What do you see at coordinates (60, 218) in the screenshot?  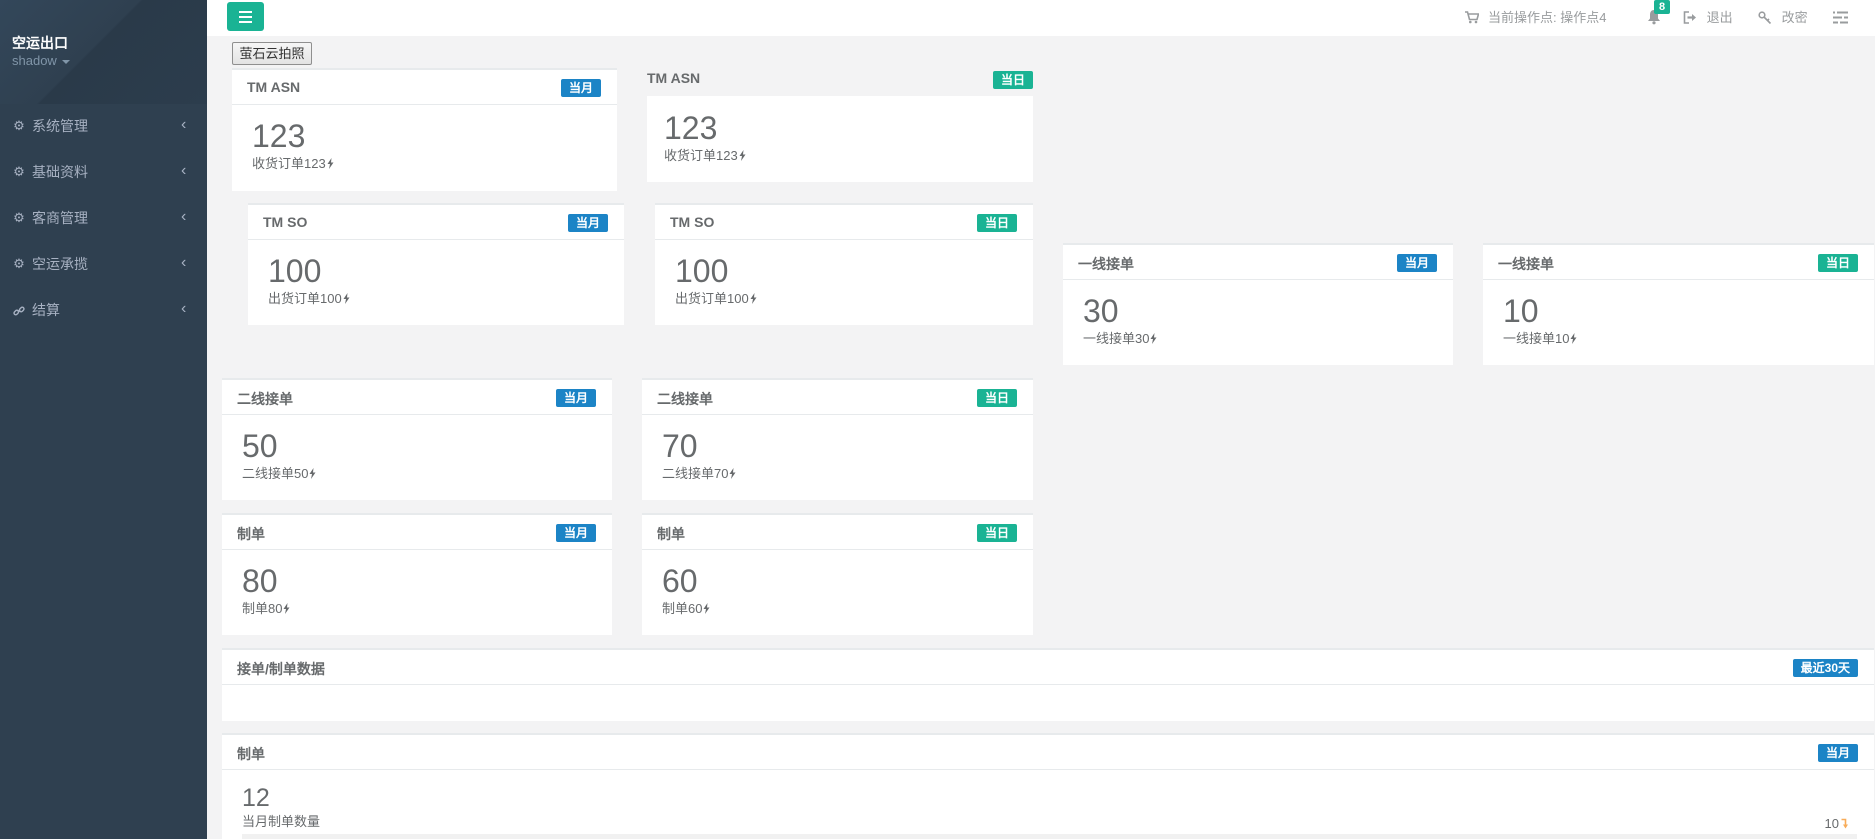 I see `sidebar-item-label: 客商管理` at bounding box center [60, 218].